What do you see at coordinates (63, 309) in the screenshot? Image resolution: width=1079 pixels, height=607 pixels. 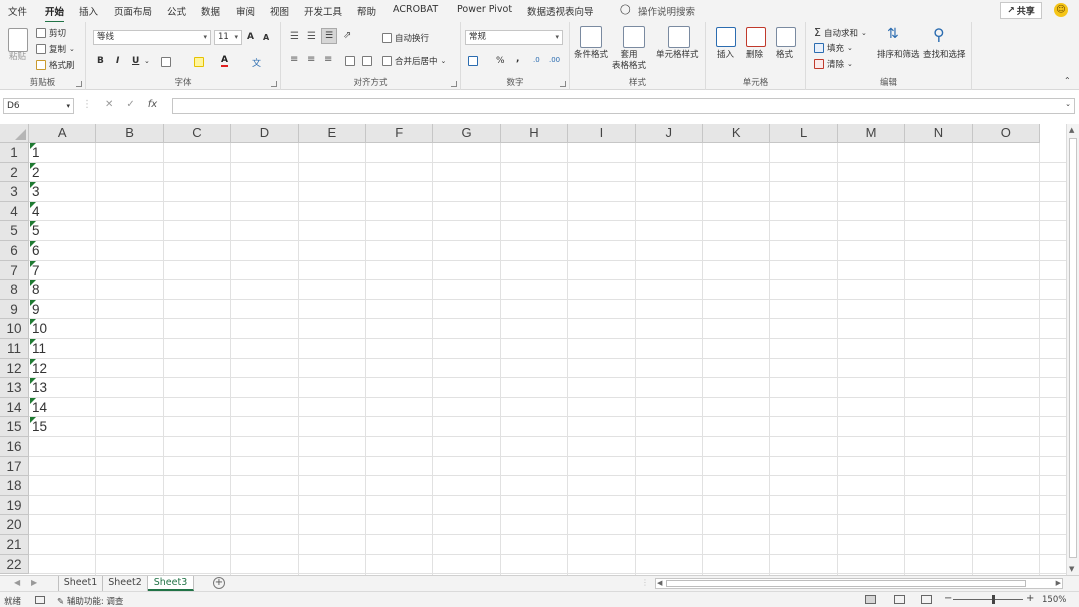 I see `cell-a: 9` at bounding box center [63, 309].